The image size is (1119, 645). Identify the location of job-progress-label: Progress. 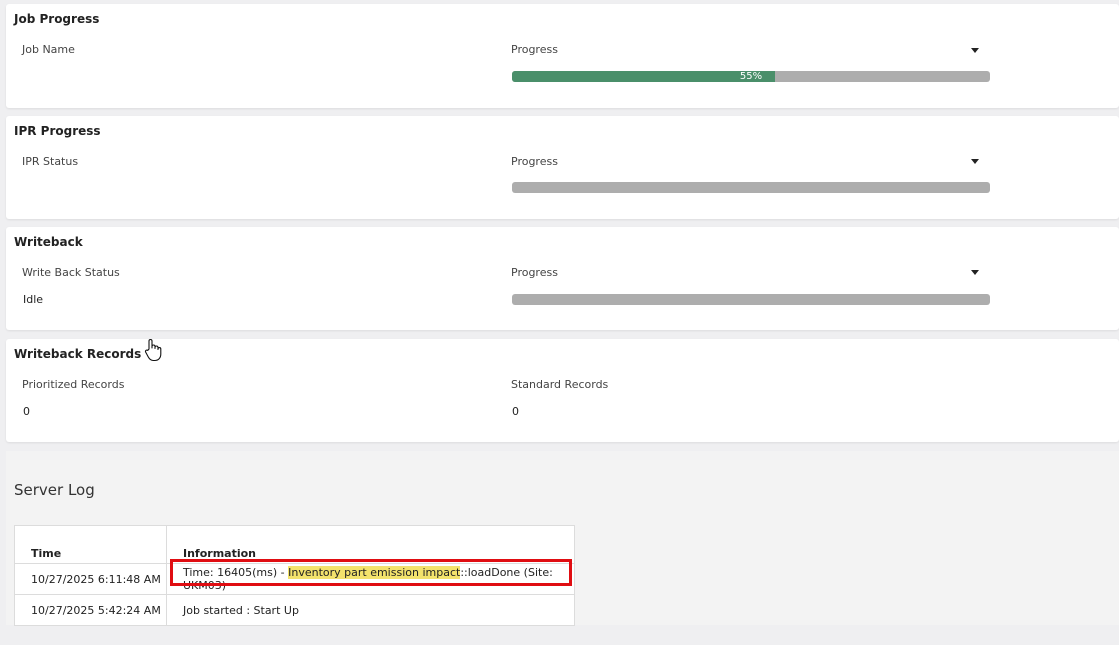
(534, 49).